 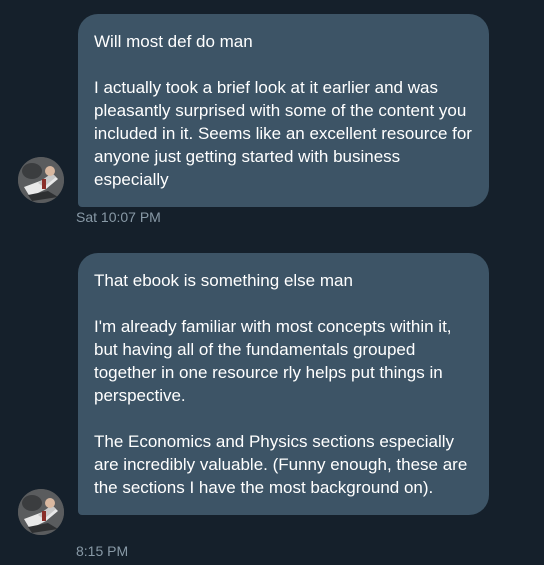 I want to click on avatar, so click(x=41, y=512).